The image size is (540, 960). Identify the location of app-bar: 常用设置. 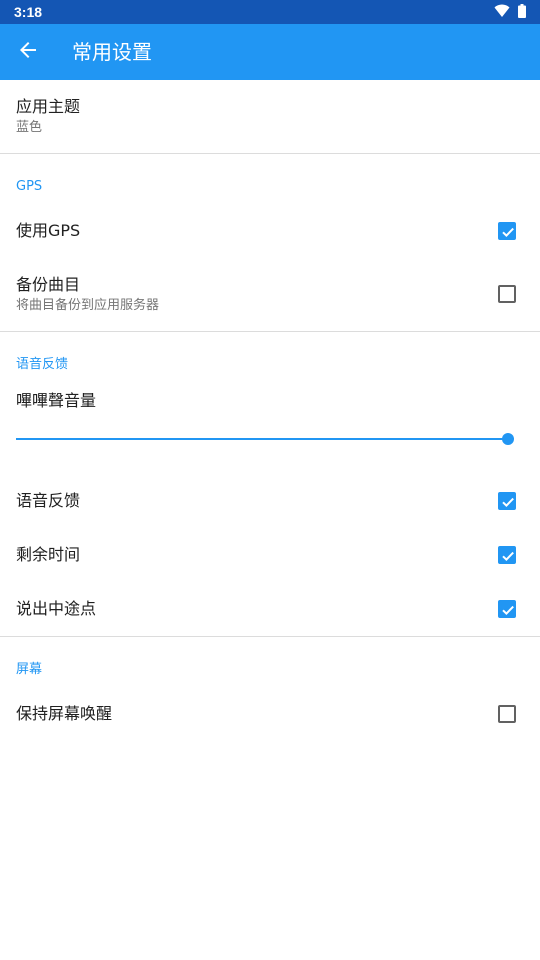
(270, 52).